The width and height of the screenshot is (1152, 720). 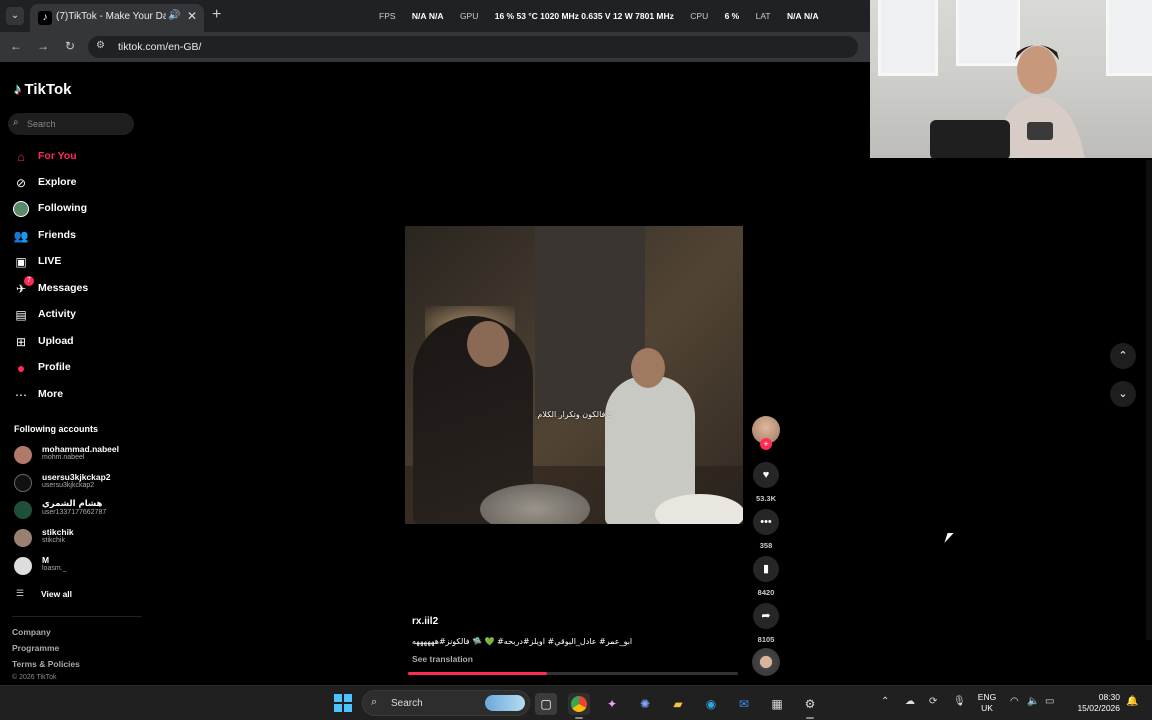 I want to click on save-count: 8420, so click(x=766, y=592).